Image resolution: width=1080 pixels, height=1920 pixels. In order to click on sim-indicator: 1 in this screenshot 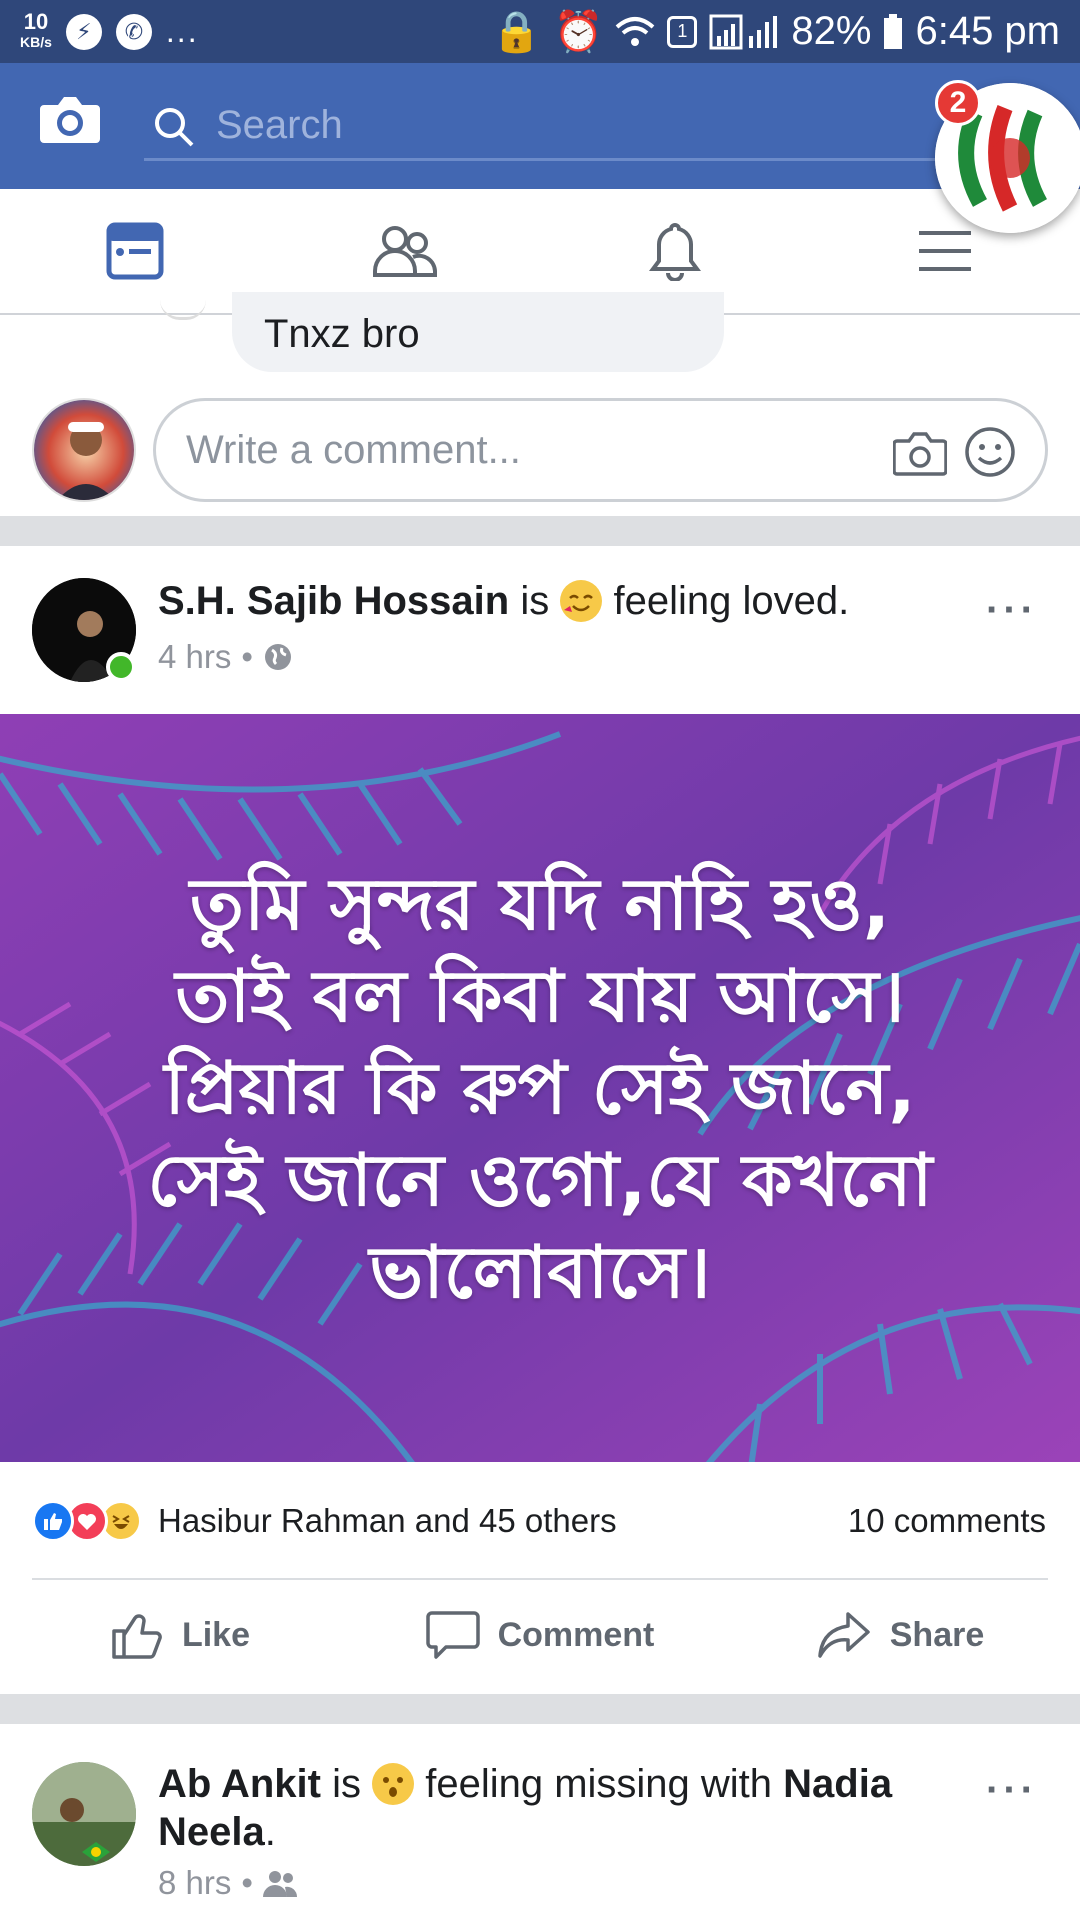, I will do `click(682, 31)`.